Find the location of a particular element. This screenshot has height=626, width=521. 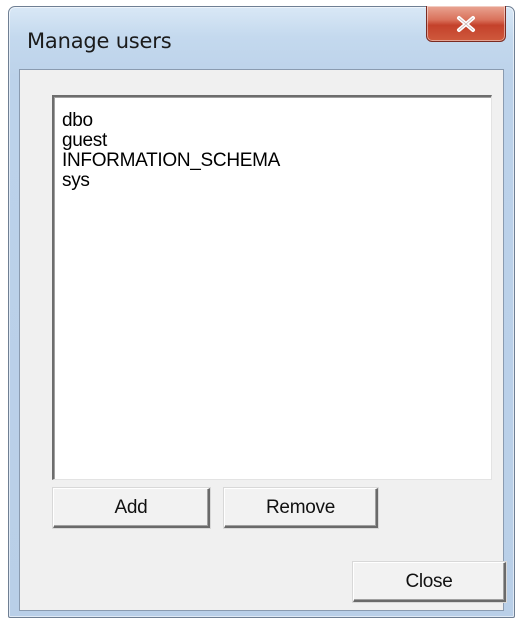

dialog-title: Manage users is located at coordinates (99, 41).